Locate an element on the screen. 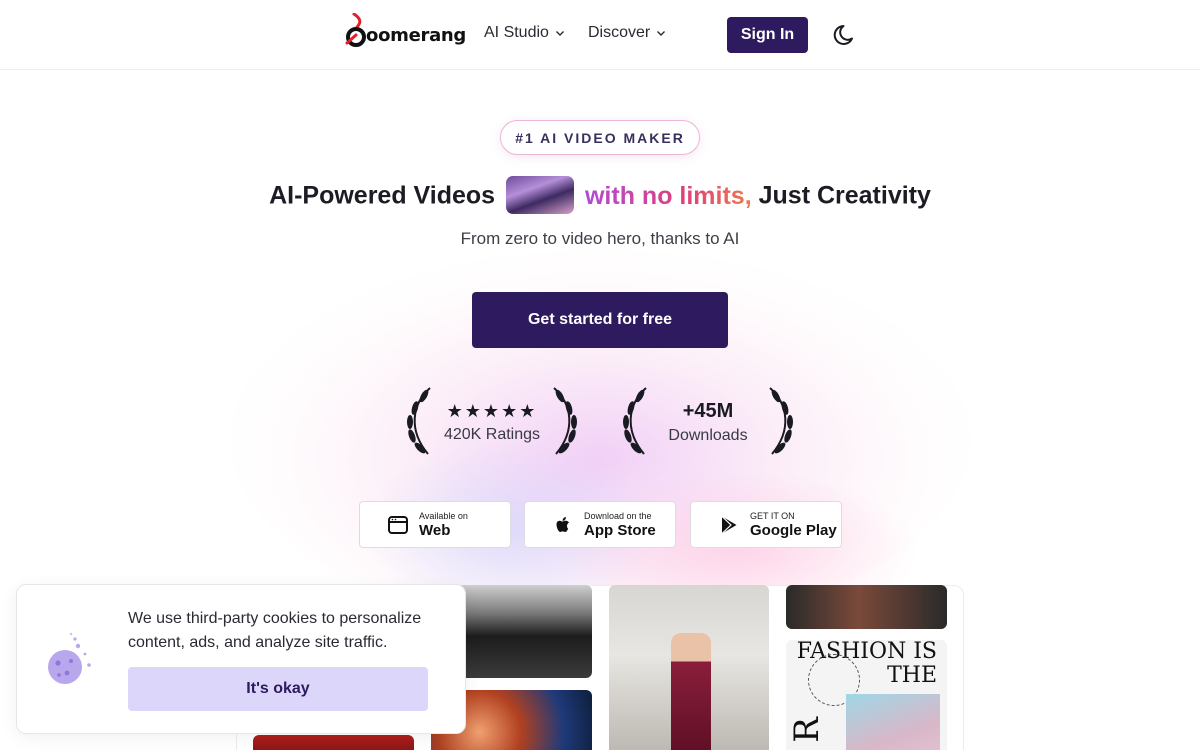 Image resolution: width=1200 pixels, height=750 pixels. logo-mark-icon is located at coordinates (355, 30).